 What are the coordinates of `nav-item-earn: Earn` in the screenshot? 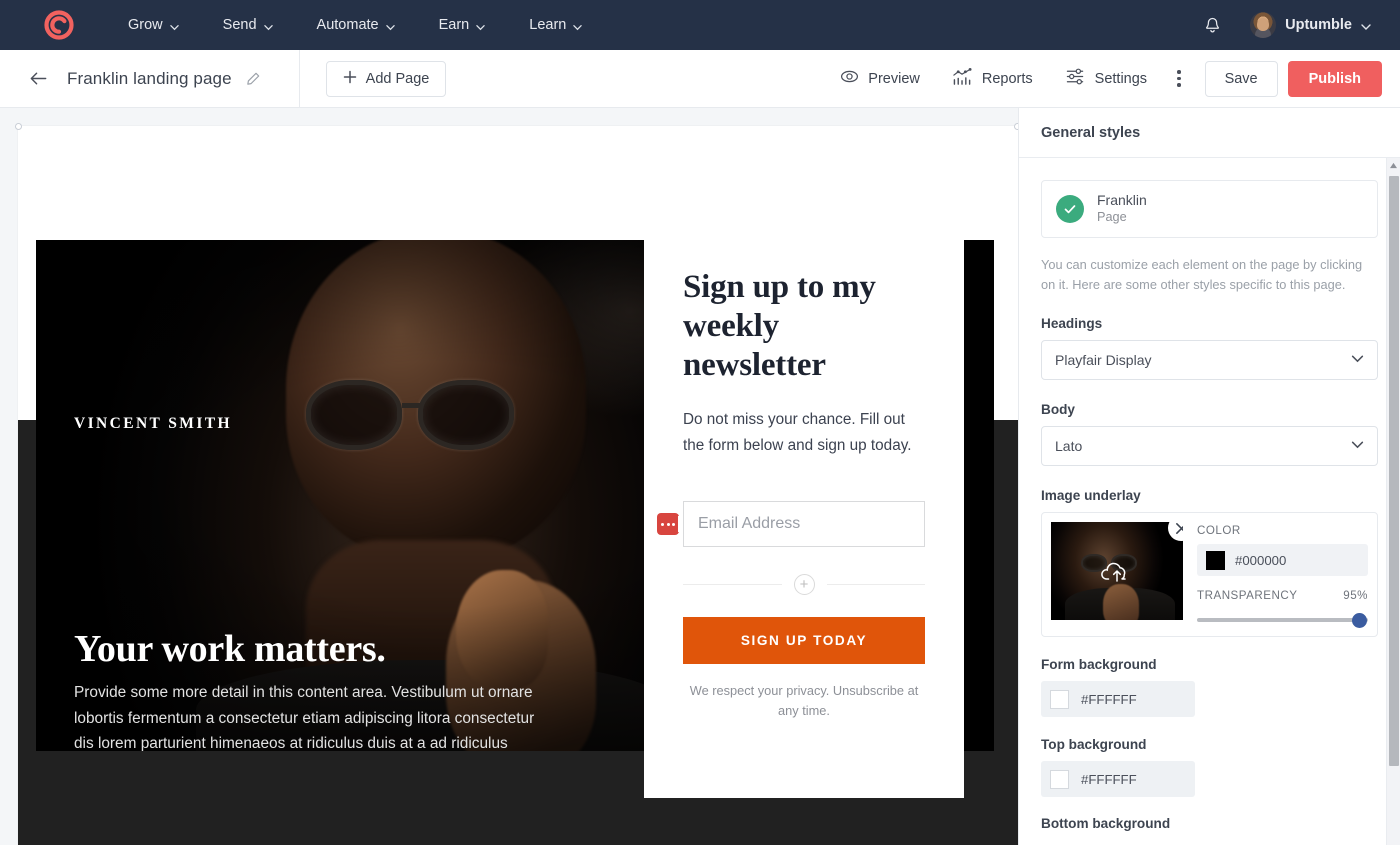 It's located at (462, 25).